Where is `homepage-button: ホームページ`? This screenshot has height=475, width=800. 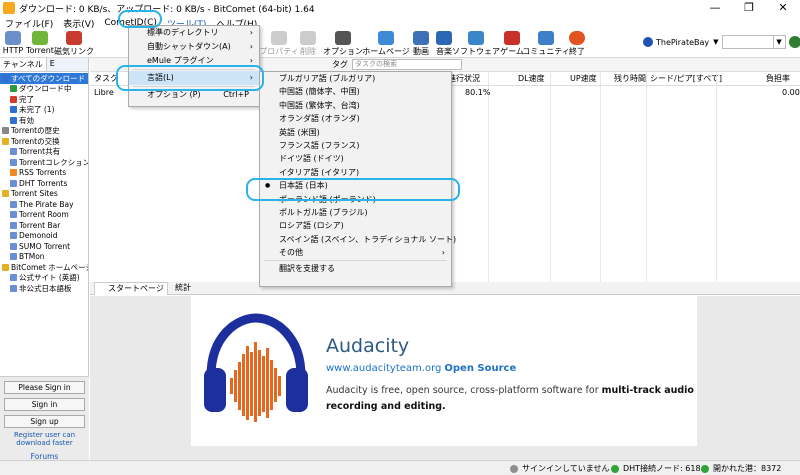 homepage-button: ホームページ is located at coordinates (386, 44).